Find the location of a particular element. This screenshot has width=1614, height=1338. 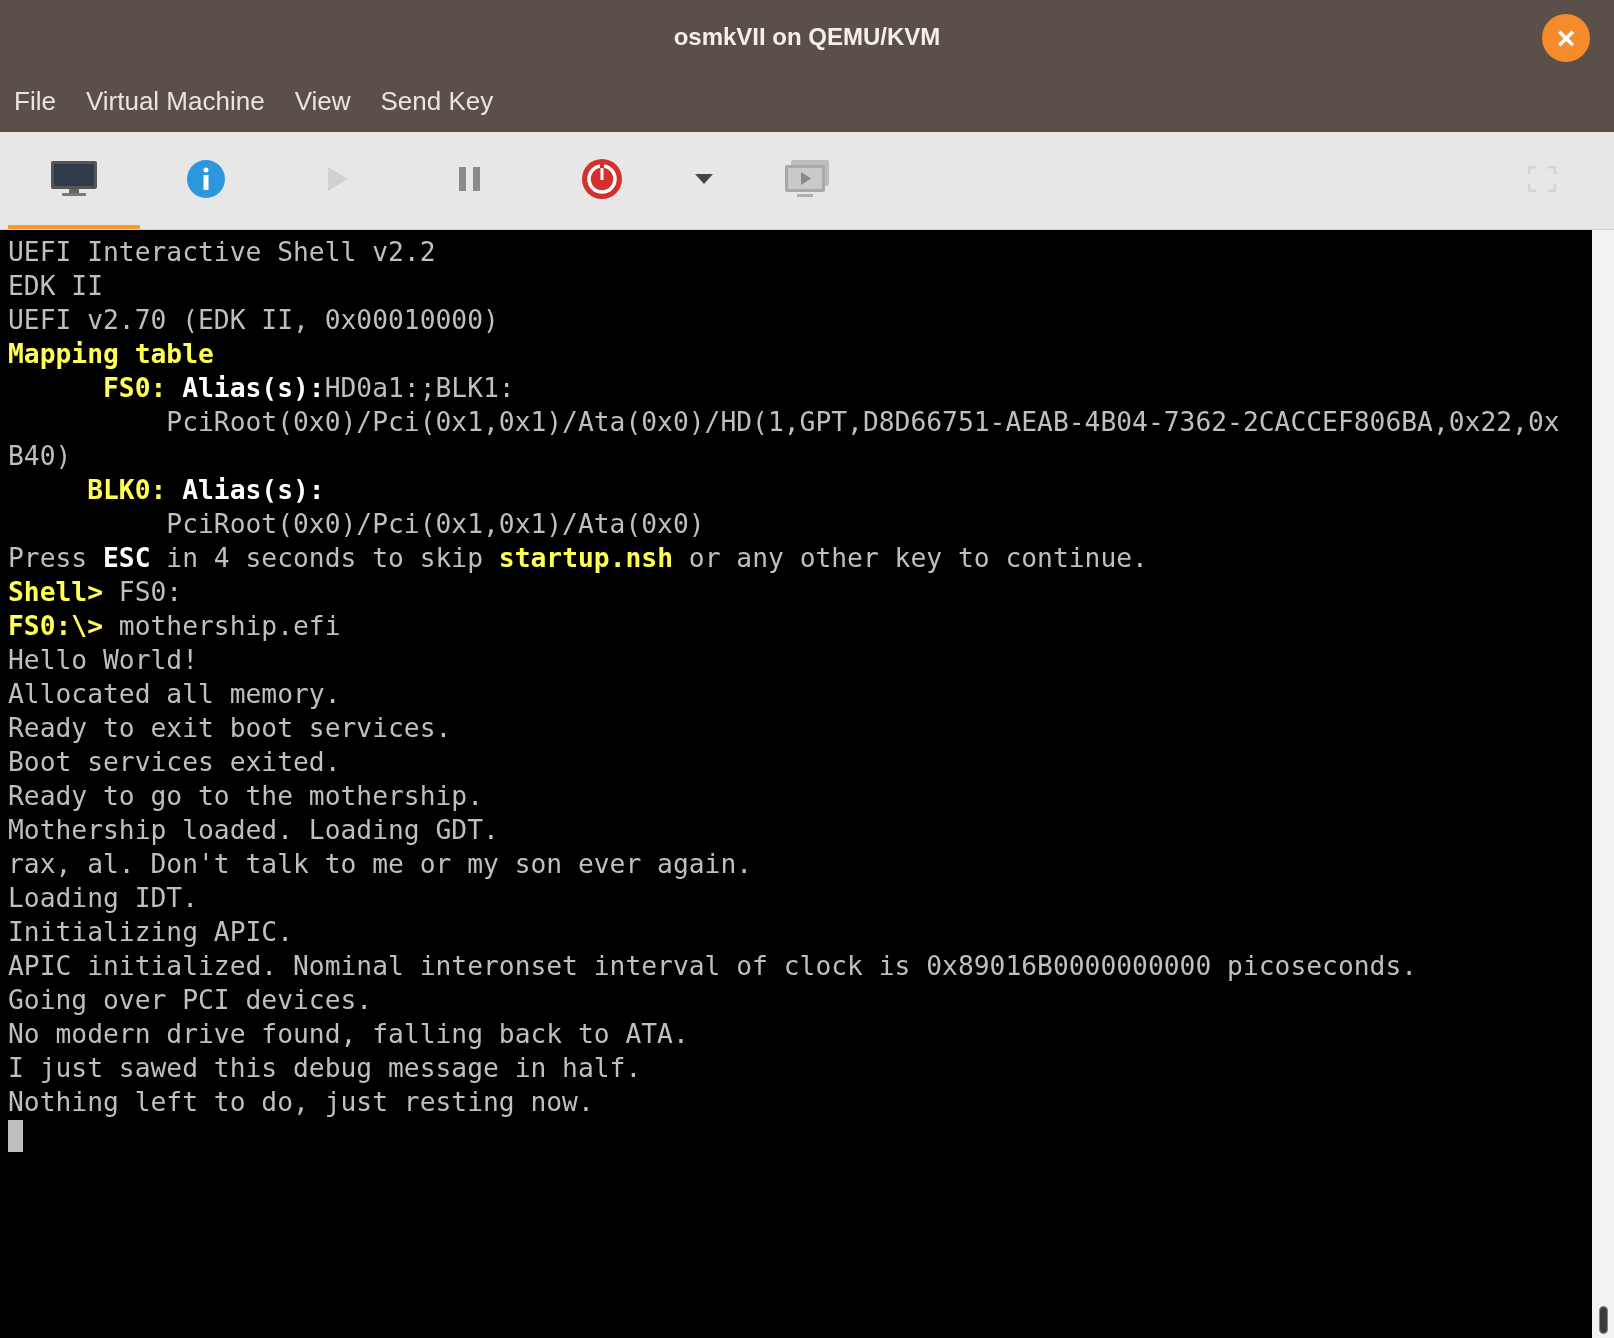

terminal-line: FS0: Alias(s):HD0a1:;BLK1: is located at coordinates (309, 388).